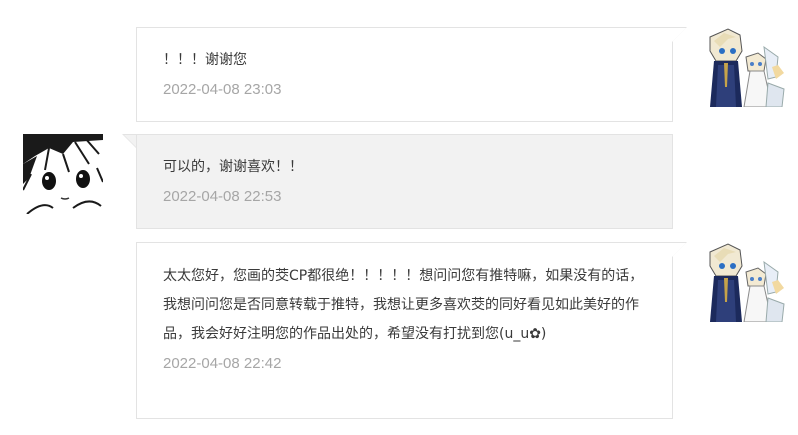  I want to click on message-text: 可以的，谢谢喜欢！！, so click(233, 167).